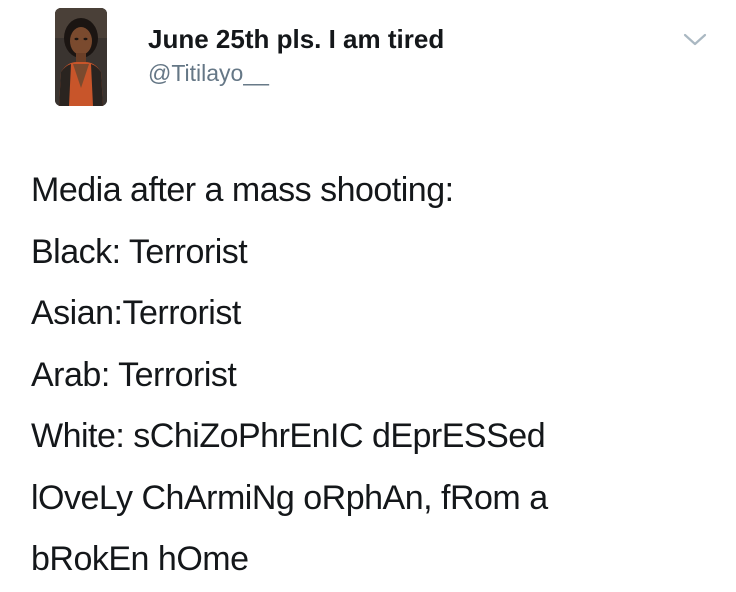  What do you see at coordinates (289, 497) in the screenshot?
I see `tweet-line: lOveLy ChArmiNg oRphAn, fRom a` at bounding box center [289, 497].